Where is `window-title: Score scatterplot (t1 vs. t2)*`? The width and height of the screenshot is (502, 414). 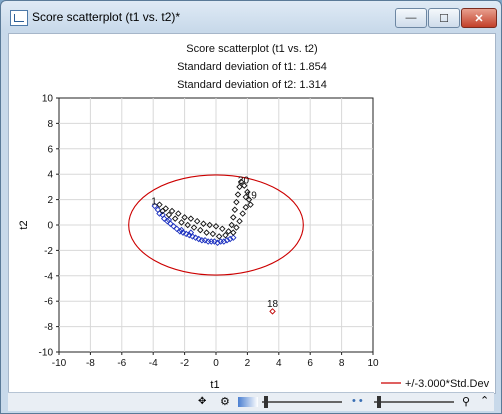 window-title: Score scatterplot (t1 vs. t2)* is located at coordinates (106, 17).